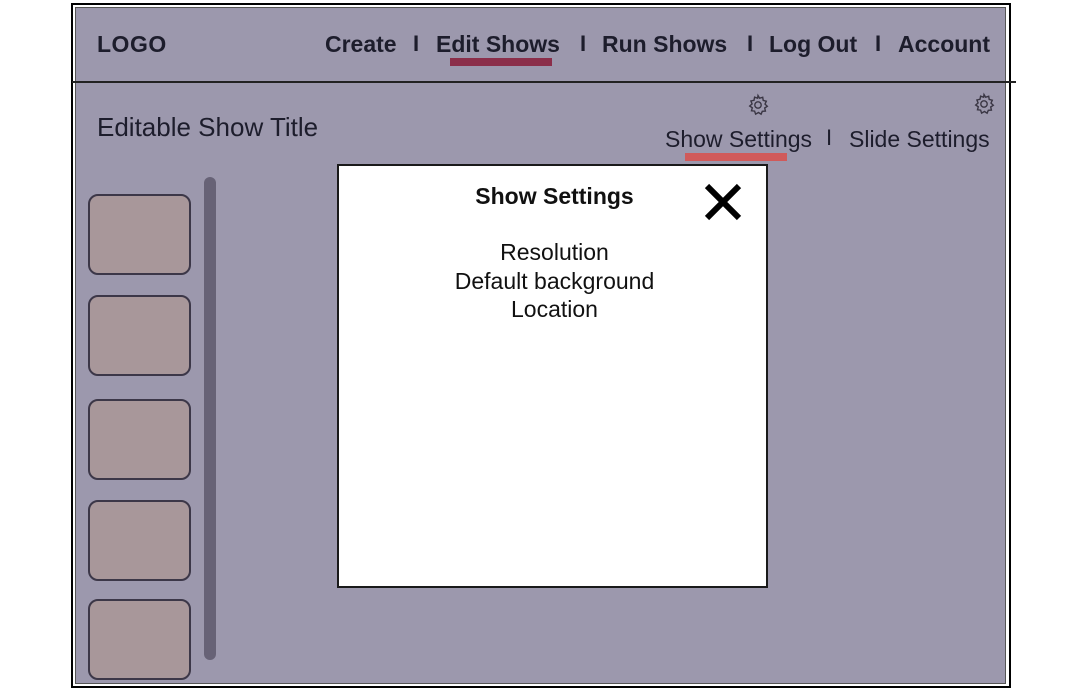  Describe the element at coordinates (723, 202) in the screenshot. I see `close-icon` at that location.